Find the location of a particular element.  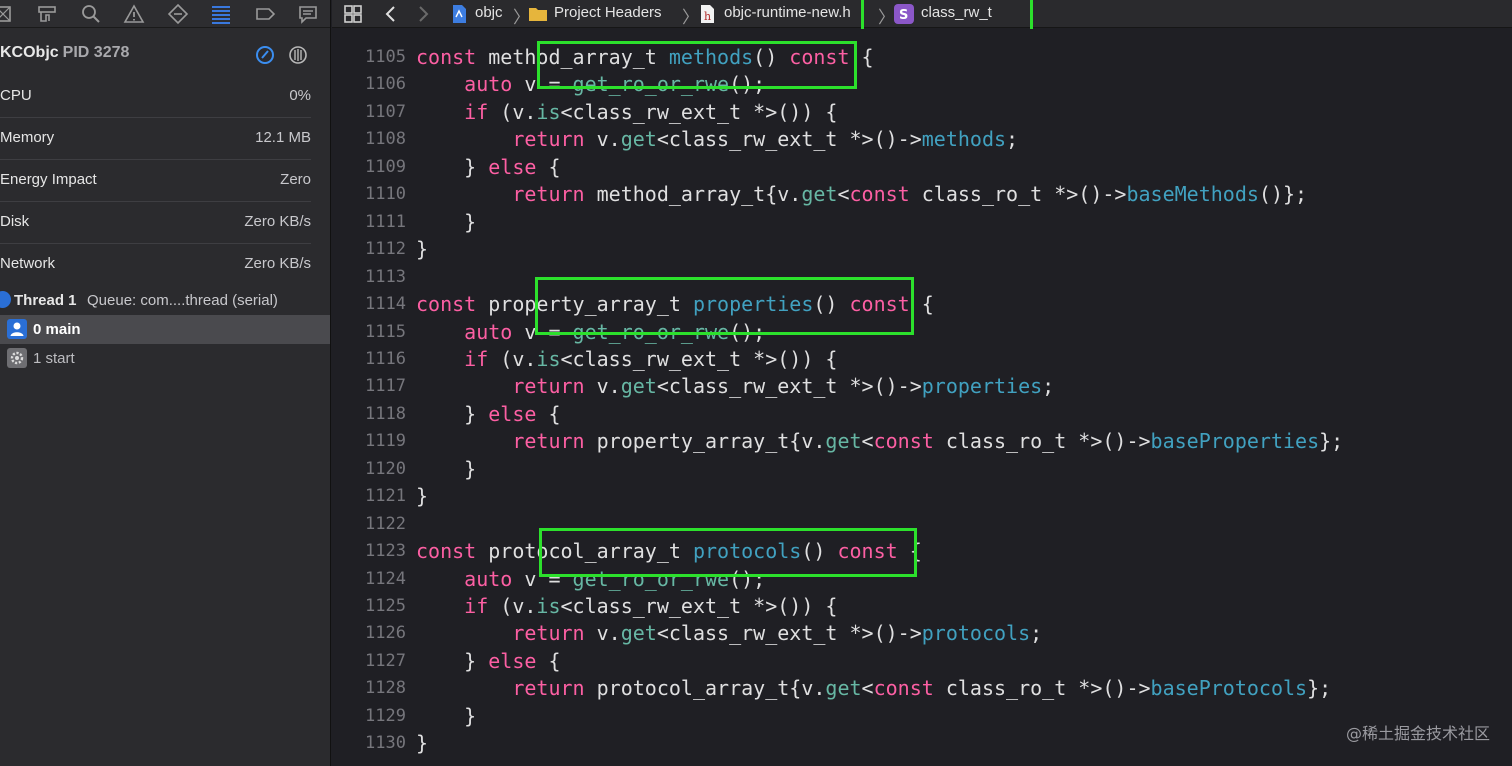

process-pid: PID 3278 is located at coordinates (96, 52).